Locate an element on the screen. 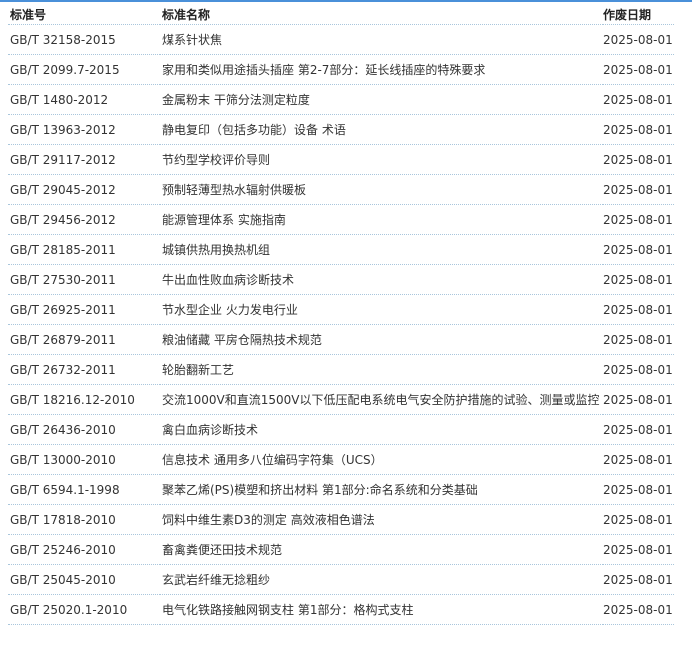 This screenshot has height=646, width=692. table-row: GB/T 26925-2011 节水型企业 火力发电行业 2025-08-01 is located at coordinates (341, 309).